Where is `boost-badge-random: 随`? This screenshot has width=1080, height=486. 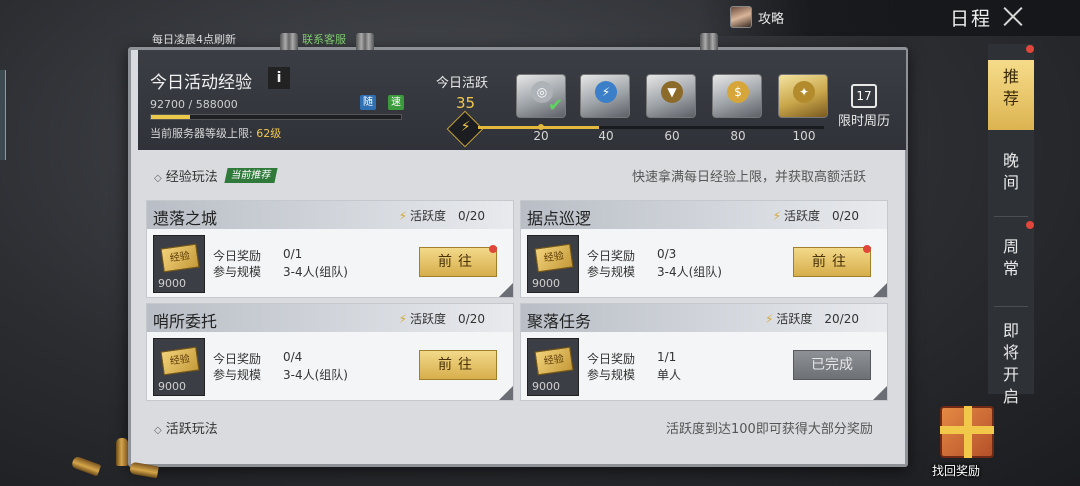 boost-badge-random: 随 is located at coordinates (368, 102).